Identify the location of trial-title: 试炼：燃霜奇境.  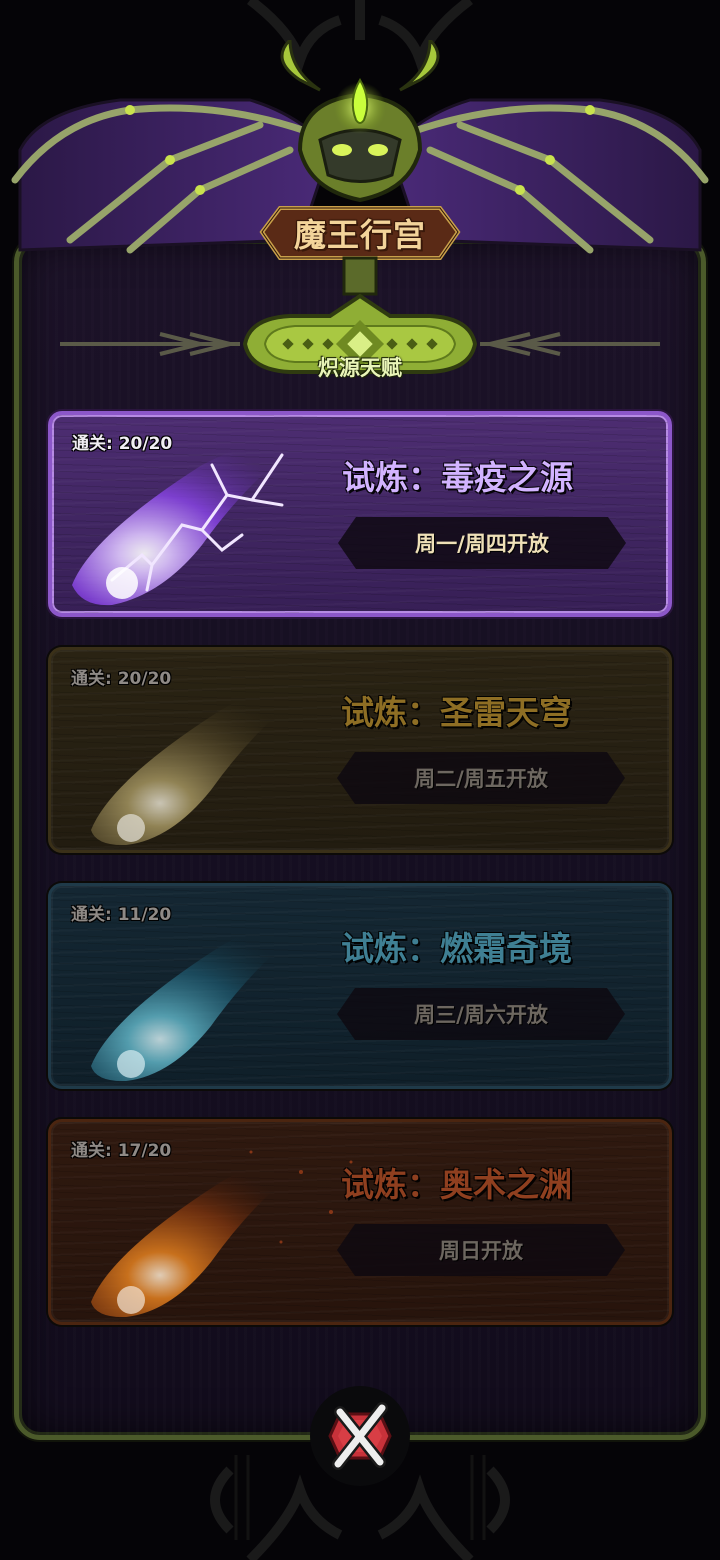
(456, 948).